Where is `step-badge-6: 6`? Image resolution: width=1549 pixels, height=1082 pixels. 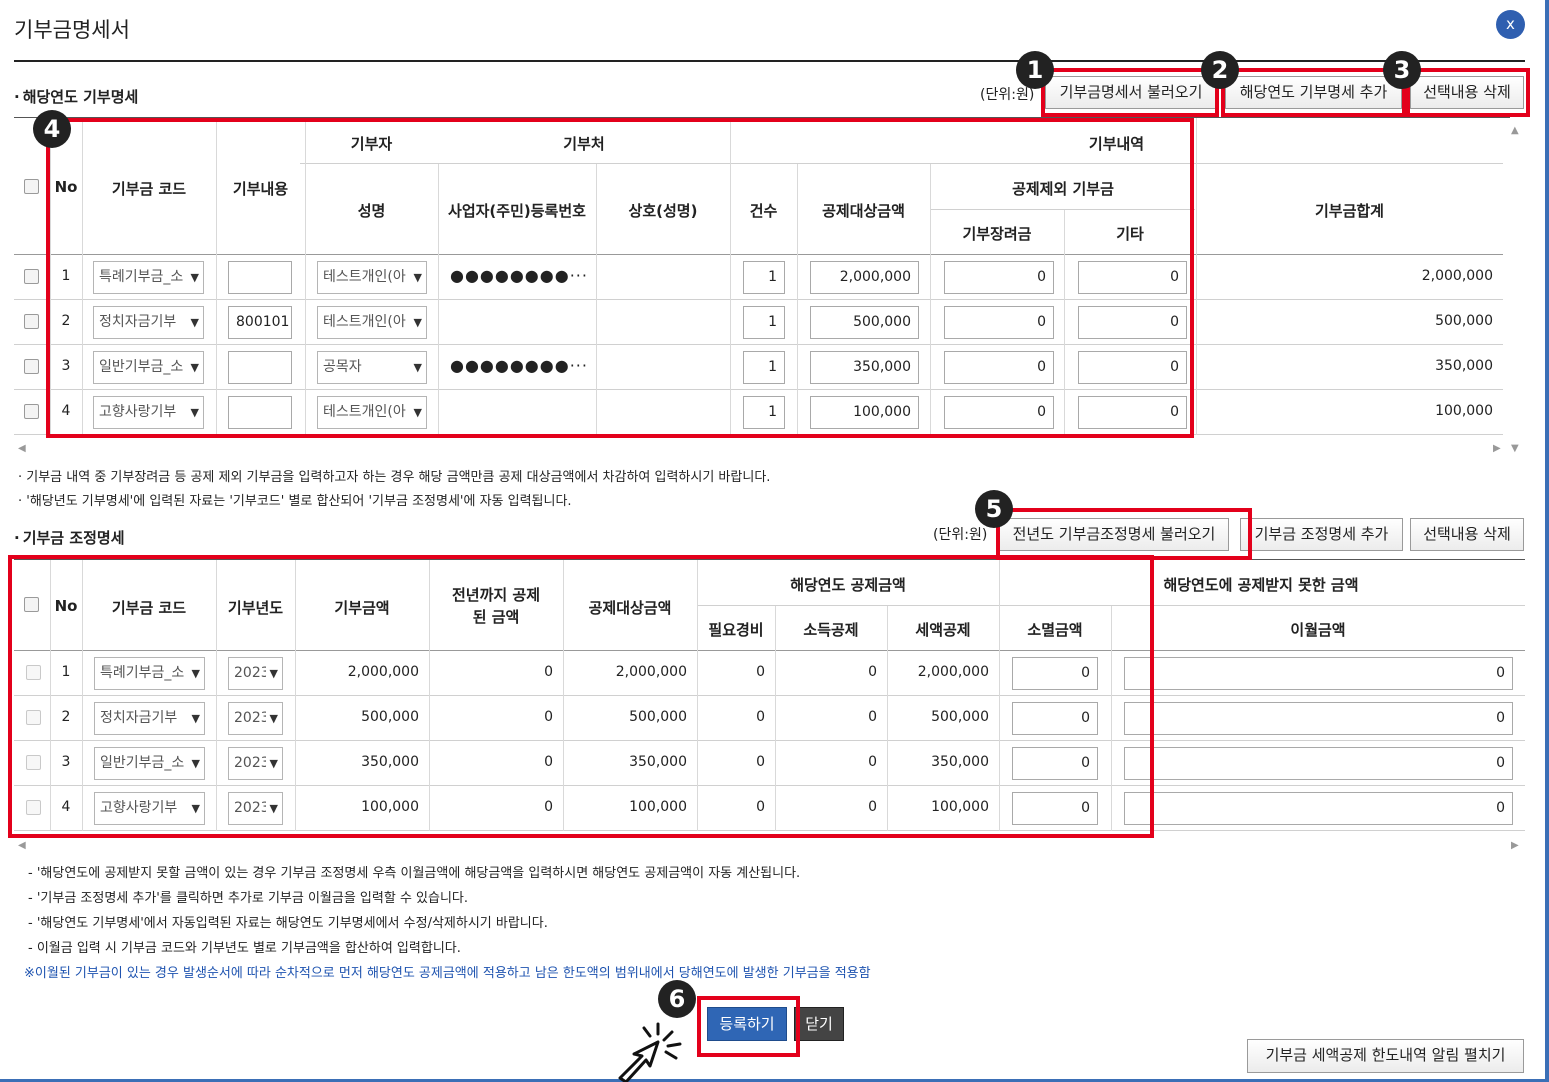 step-badge-6: 6 is located at coordinates (677, 999).